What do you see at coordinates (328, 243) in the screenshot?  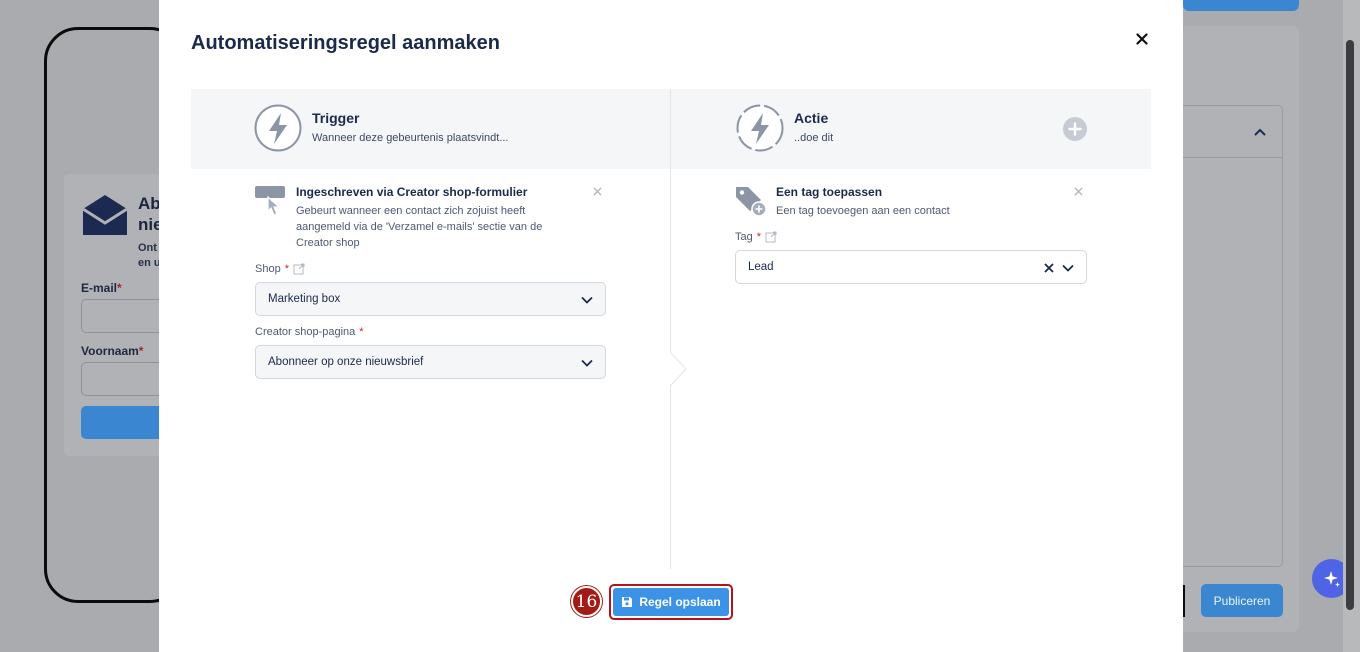 I see `trigger-step-desc-3: Creator shop` at bounding box center [328, 243].